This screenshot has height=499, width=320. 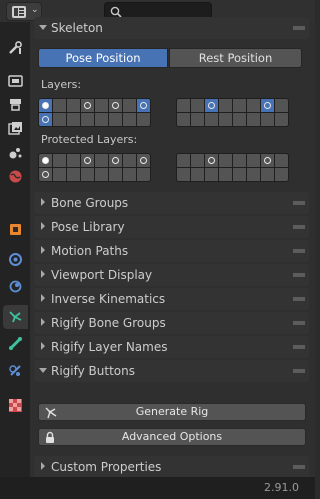 What do you see at coordinates (172, 437) in the screenshot?
I see `advanced-options-button: Advanced Options` at bounding box center [172, 437].